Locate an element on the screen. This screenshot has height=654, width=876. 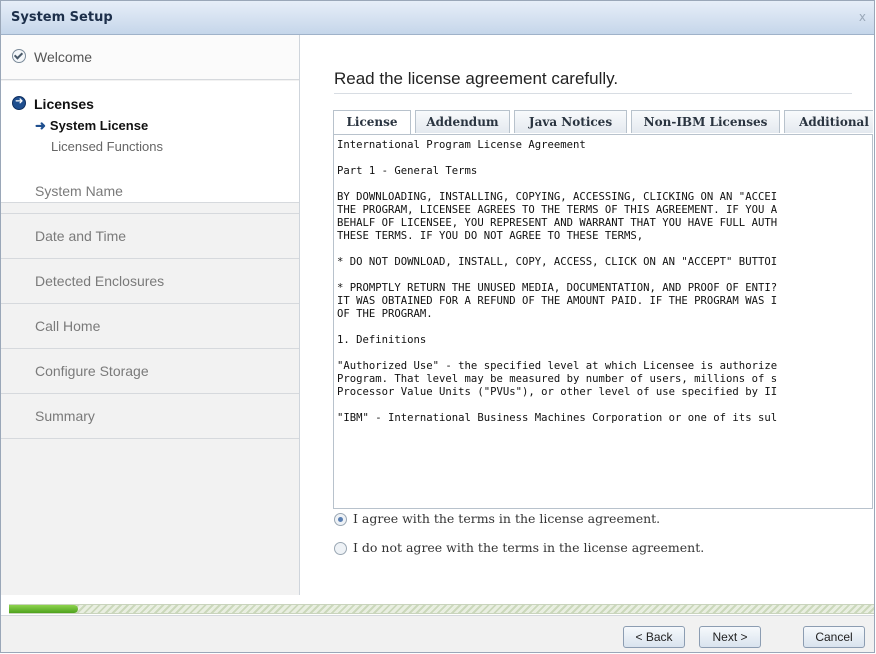
sidebar-item-detected-enclosures: Detected Enclosures is located at coordinates (150, 281).